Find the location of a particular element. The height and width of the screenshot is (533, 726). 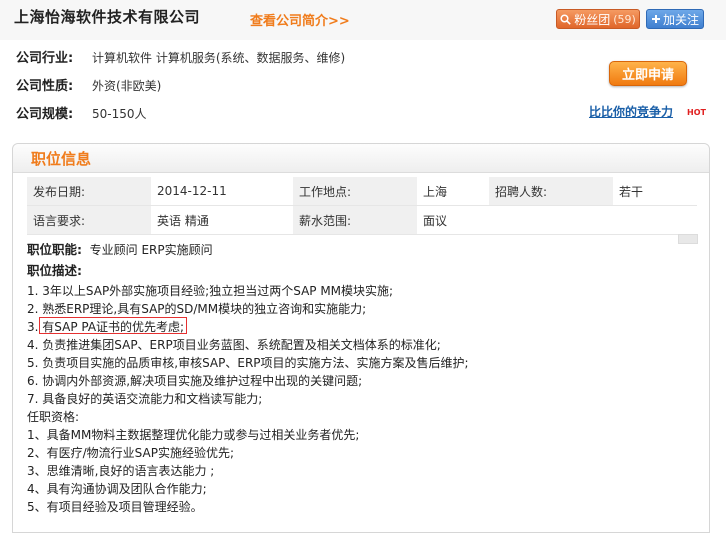

fans-count: (59) is located at coordinates (624, 19).